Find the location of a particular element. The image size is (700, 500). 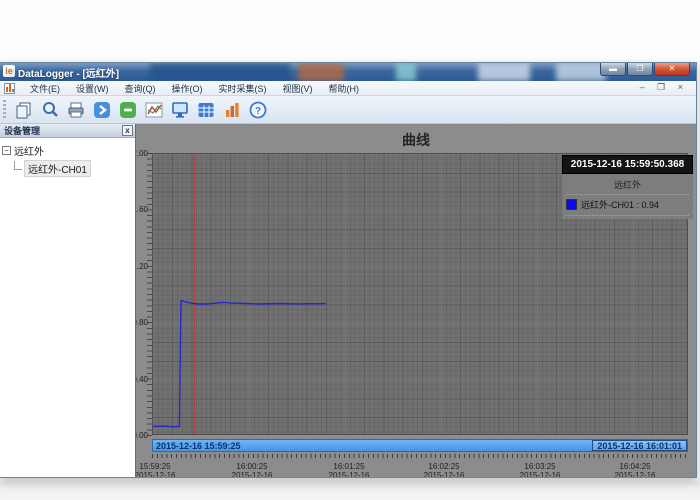

app-icon: ie is located at coordinates (9, 71).